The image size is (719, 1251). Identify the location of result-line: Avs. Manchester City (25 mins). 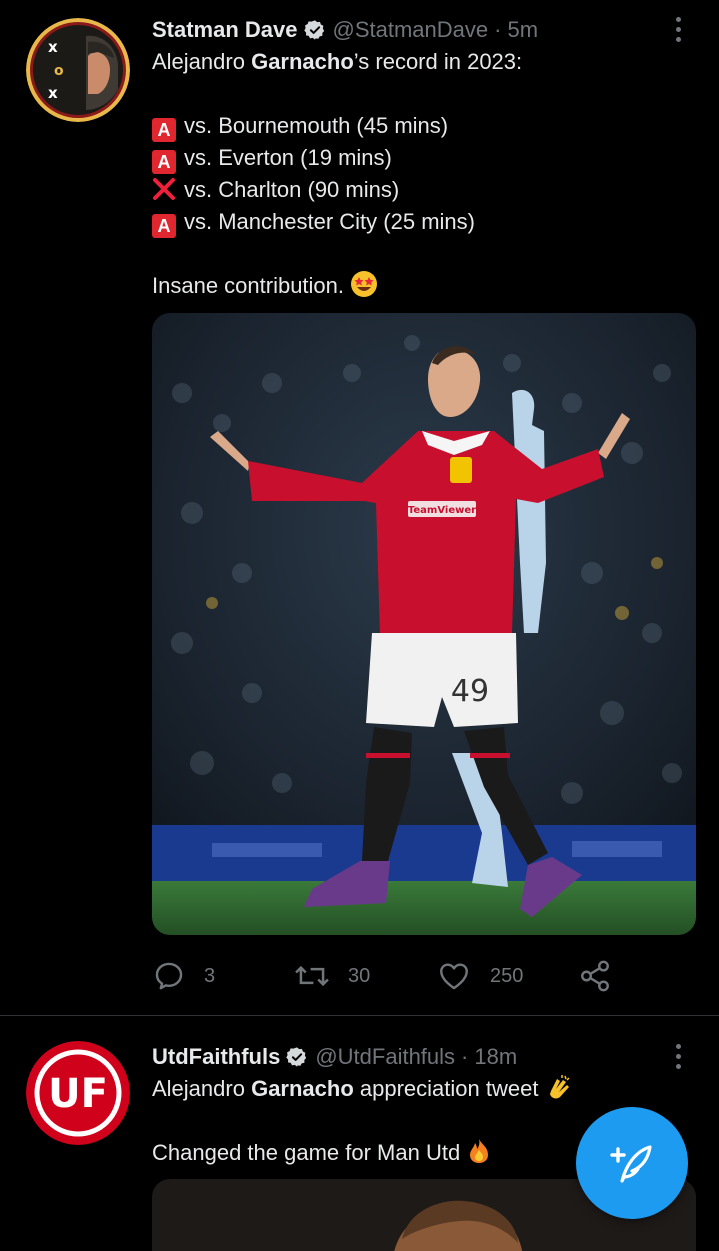
(423, 222).